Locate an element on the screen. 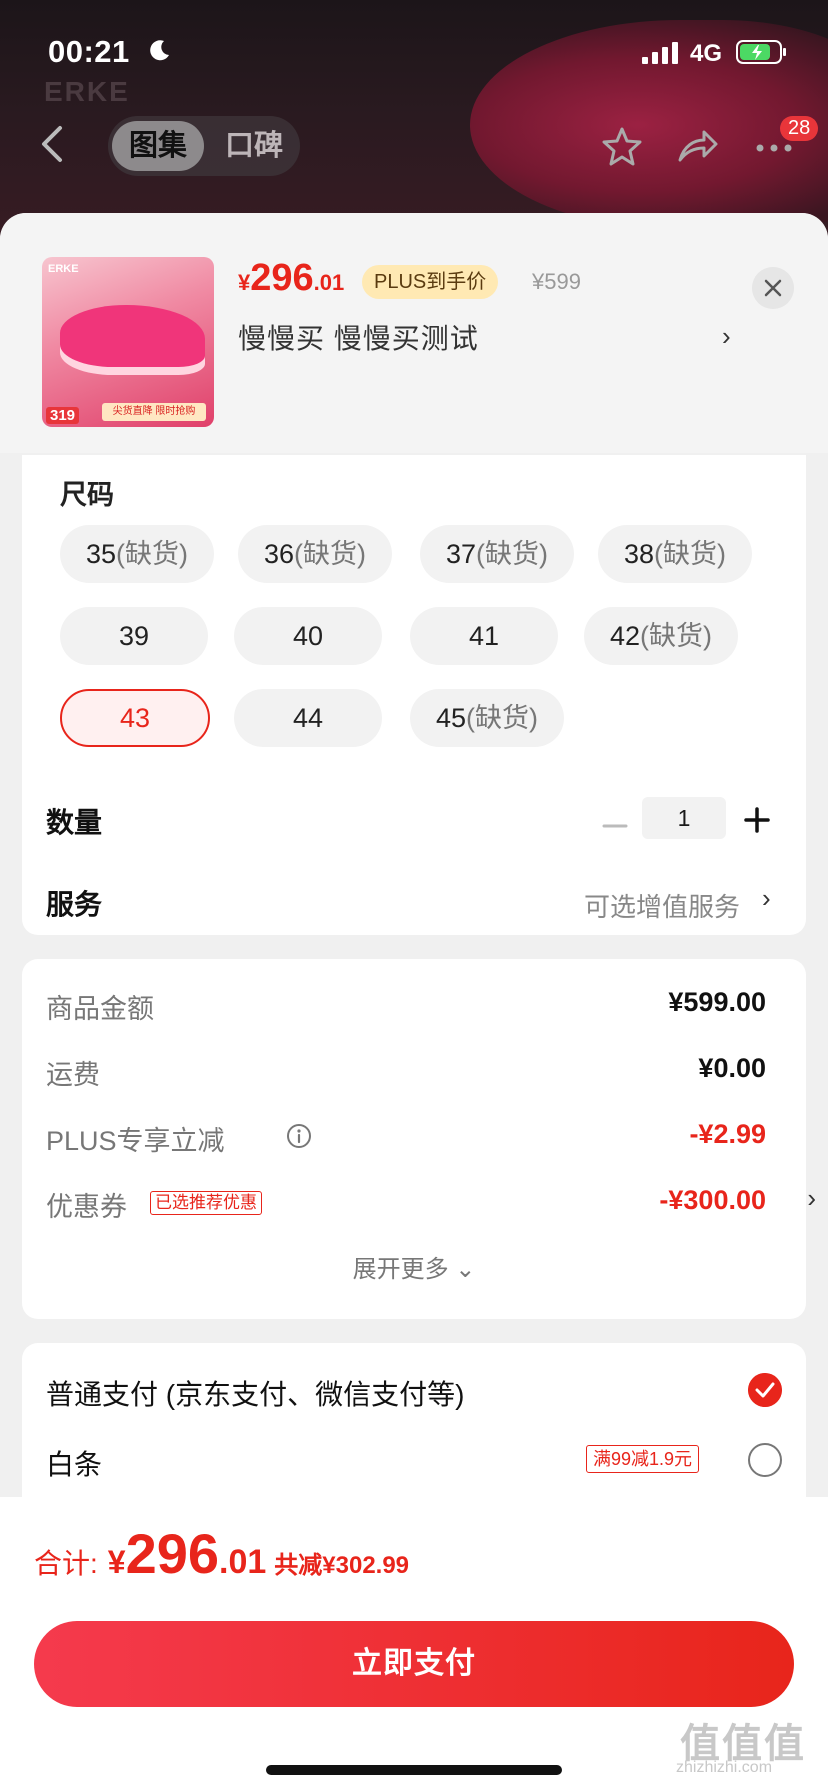 This screenshot has height=1792, width=828. size-value: 44 is located at coordinates (308, 718).